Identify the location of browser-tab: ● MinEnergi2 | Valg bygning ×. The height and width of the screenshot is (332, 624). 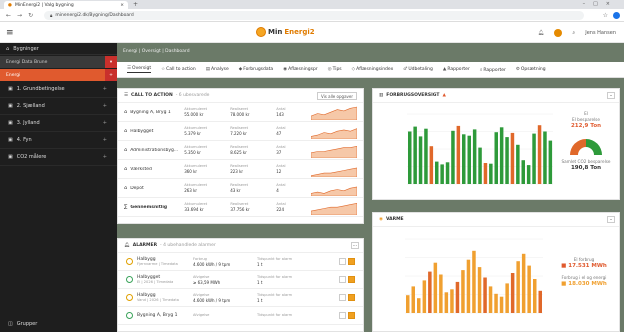
(66, 5).